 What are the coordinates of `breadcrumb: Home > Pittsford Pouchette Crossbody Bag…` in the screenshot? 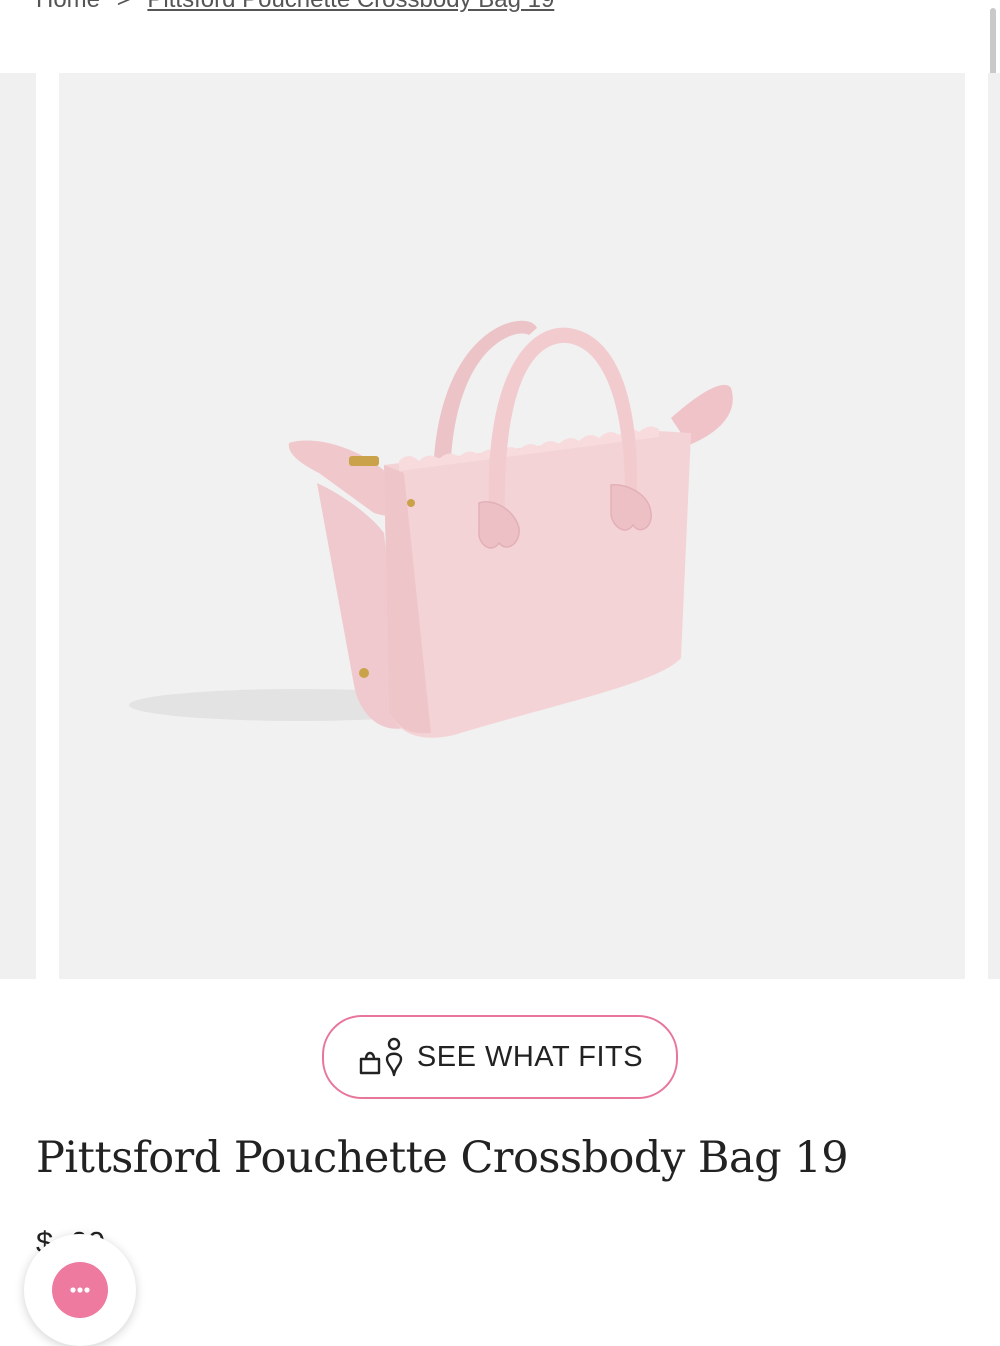 It's located at (295, 7).